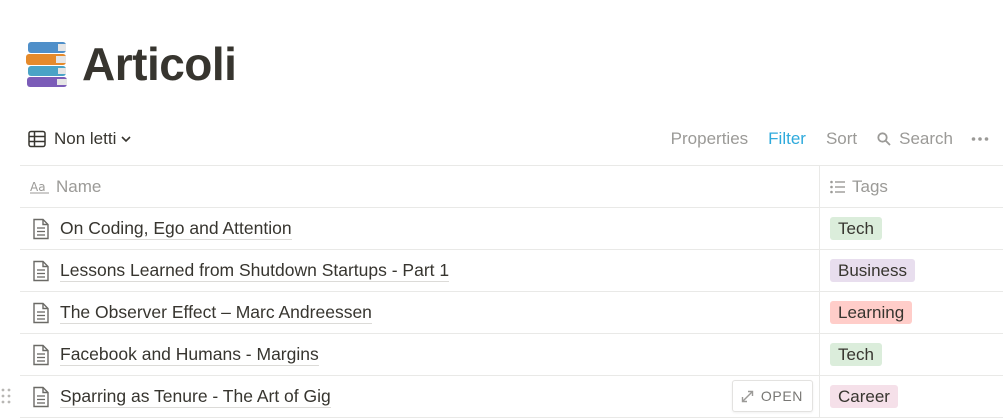 The image size is (1003, 418). I want to click on open-page-button: OPEN, so click(772, 396).